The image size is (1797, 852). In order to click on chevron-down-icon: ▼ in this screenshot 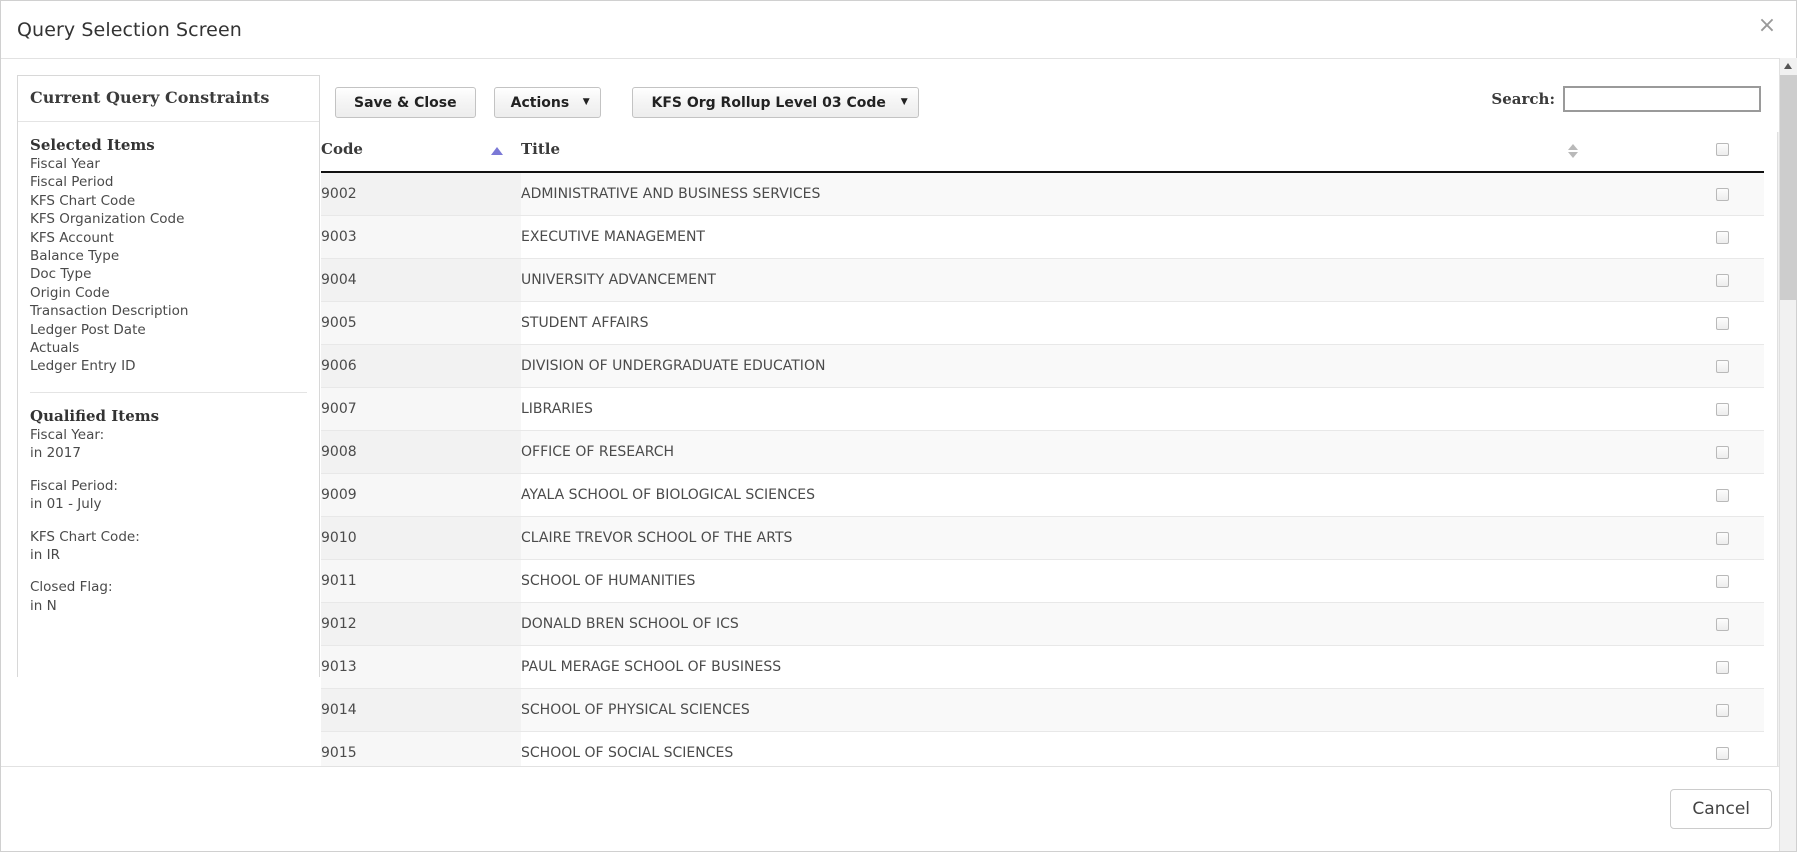, I will do `click(586, 102)`.